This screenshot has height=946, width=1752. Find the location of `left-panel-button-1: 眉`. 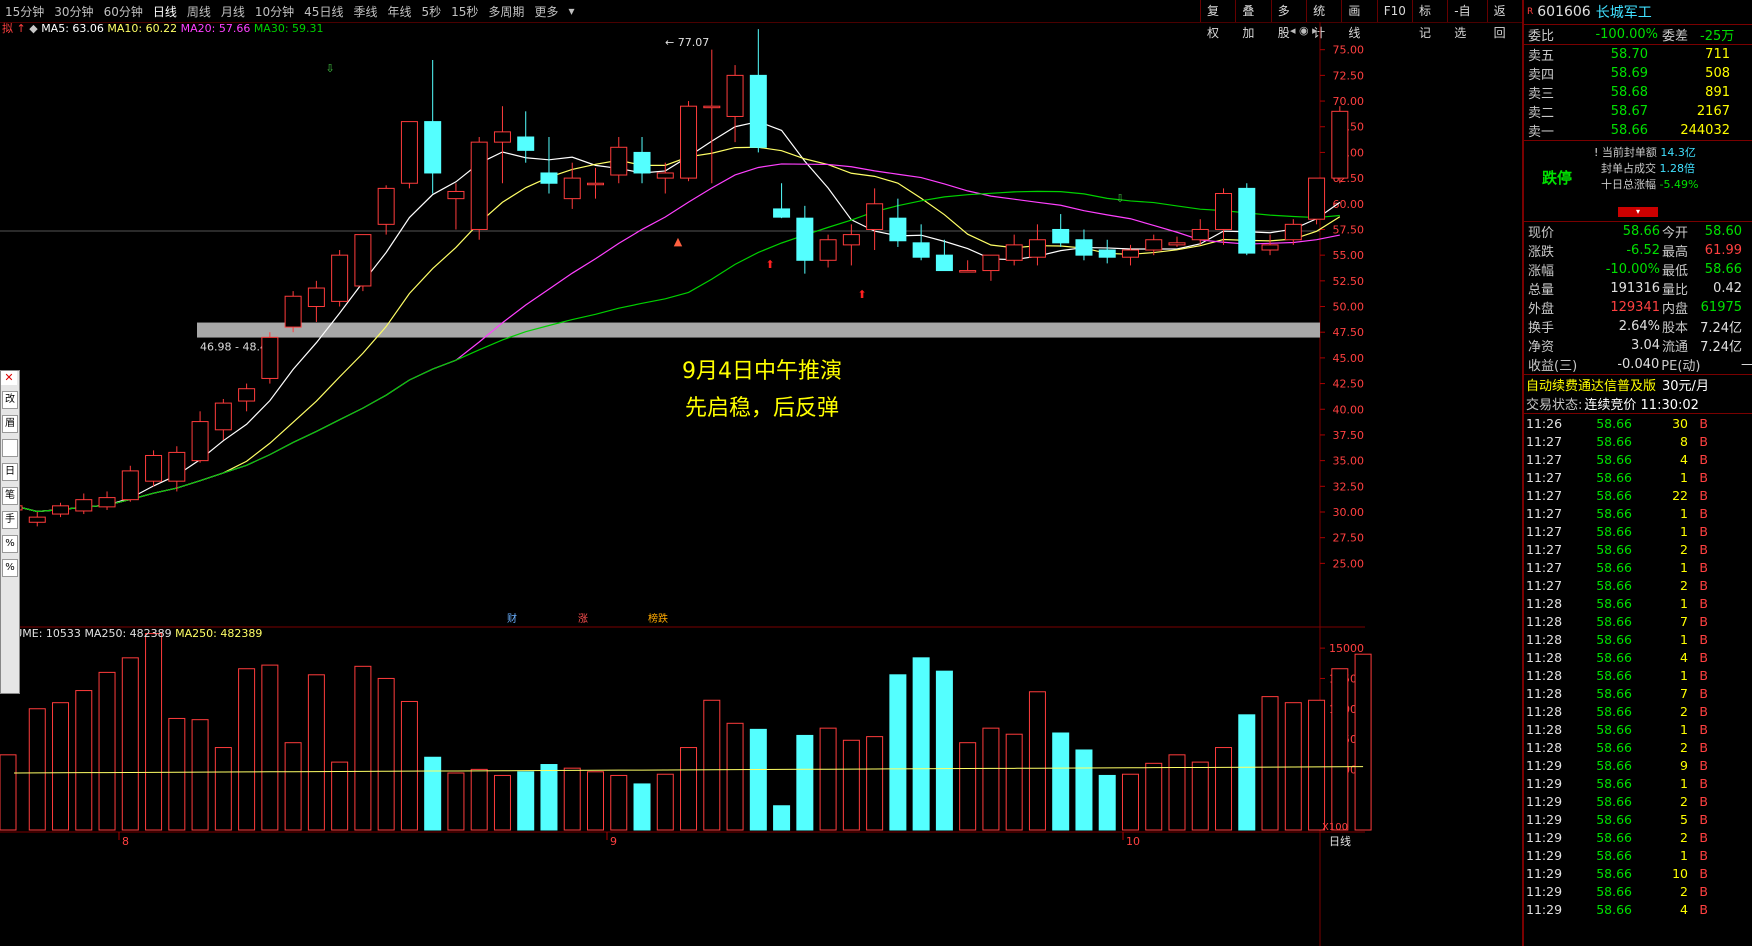

left-panel-button-1: 眉 is located at coordinates (10, 424).